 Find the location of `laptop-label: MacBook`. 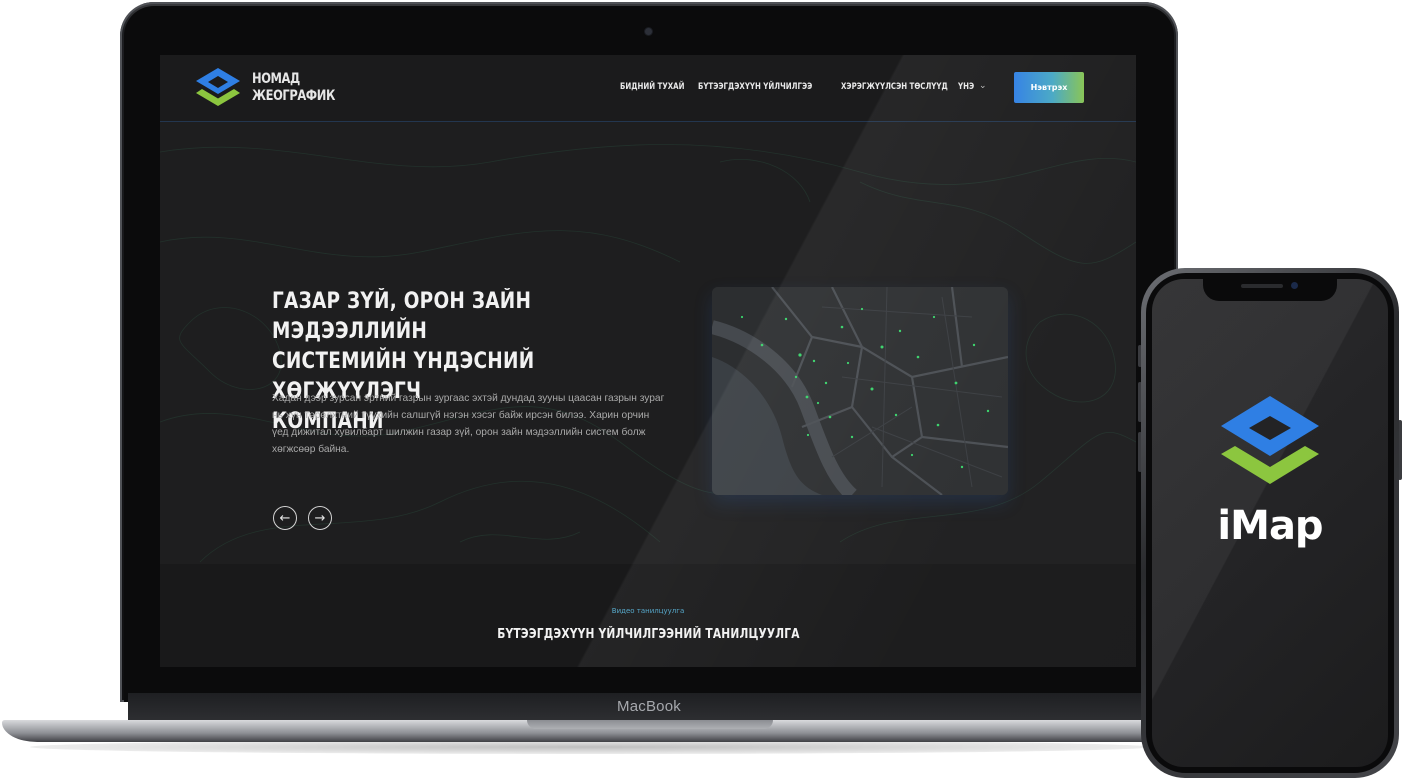

laptop-label: MacBook is located at coordinates (649, 706).